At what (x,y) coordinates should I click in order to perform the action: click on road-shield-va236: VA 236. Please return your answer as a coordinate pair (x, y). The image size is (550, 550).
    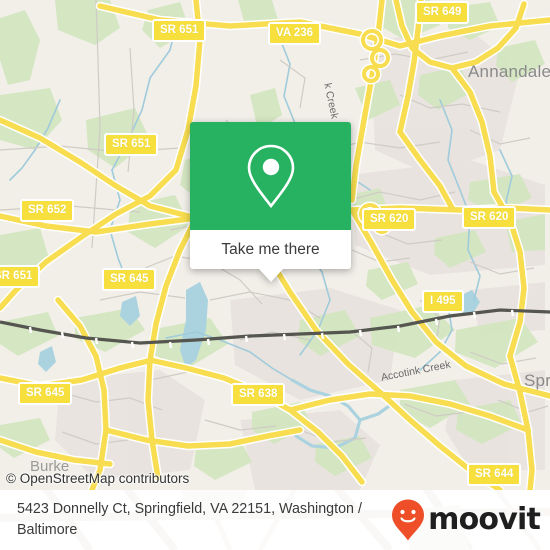
    Looking at the image, I should click on (295, 33).